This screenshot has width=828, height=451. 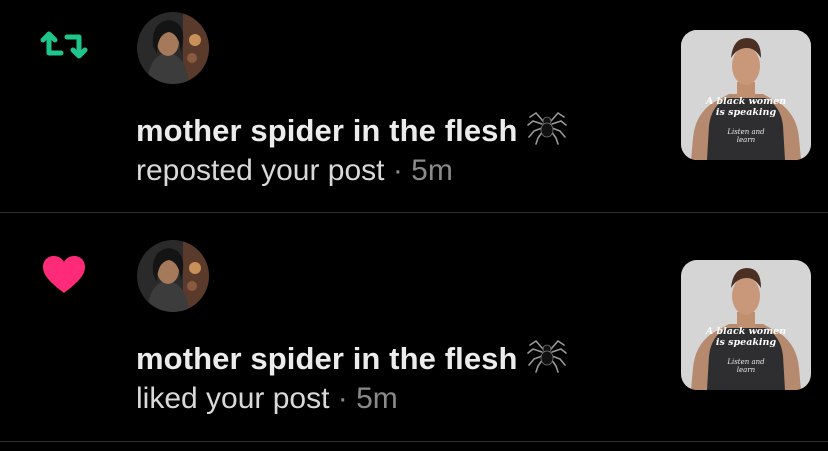 I want to click on heart-icon, so click(x=64, y=275).